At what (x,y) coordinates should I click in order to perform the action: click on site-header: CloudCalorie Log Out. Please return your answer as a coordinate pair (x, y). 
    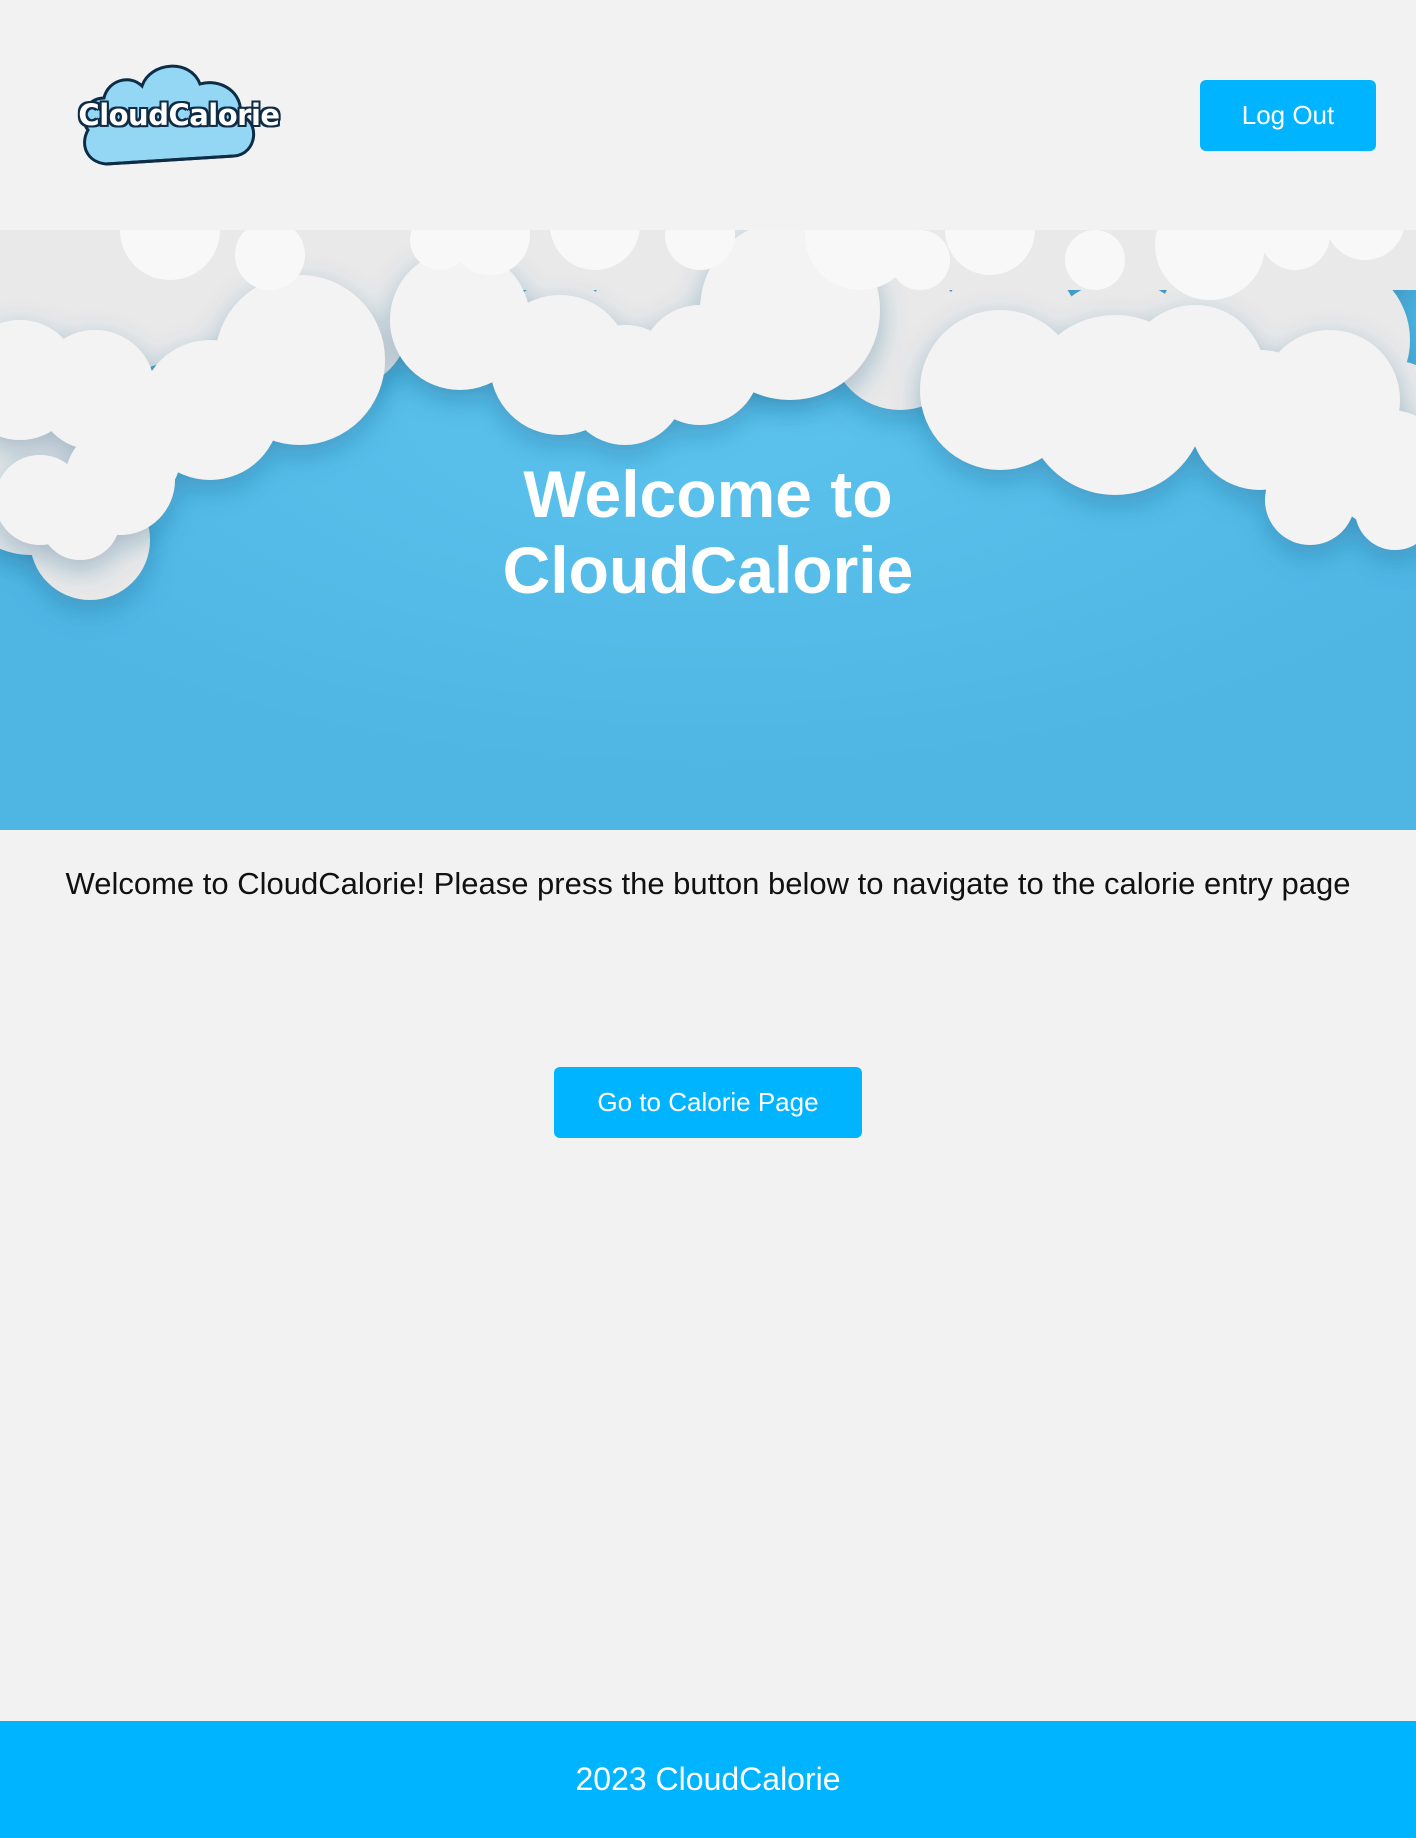
    Looking at the image, I should click on (708, 115).